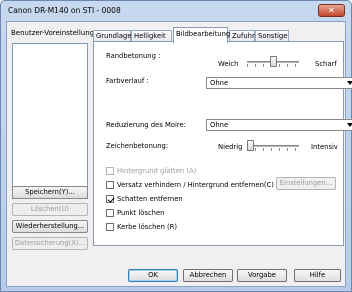  Describe the element at coordinates (110, 213) in the screenshot. I see `dot-erase-checkbox` at that location.